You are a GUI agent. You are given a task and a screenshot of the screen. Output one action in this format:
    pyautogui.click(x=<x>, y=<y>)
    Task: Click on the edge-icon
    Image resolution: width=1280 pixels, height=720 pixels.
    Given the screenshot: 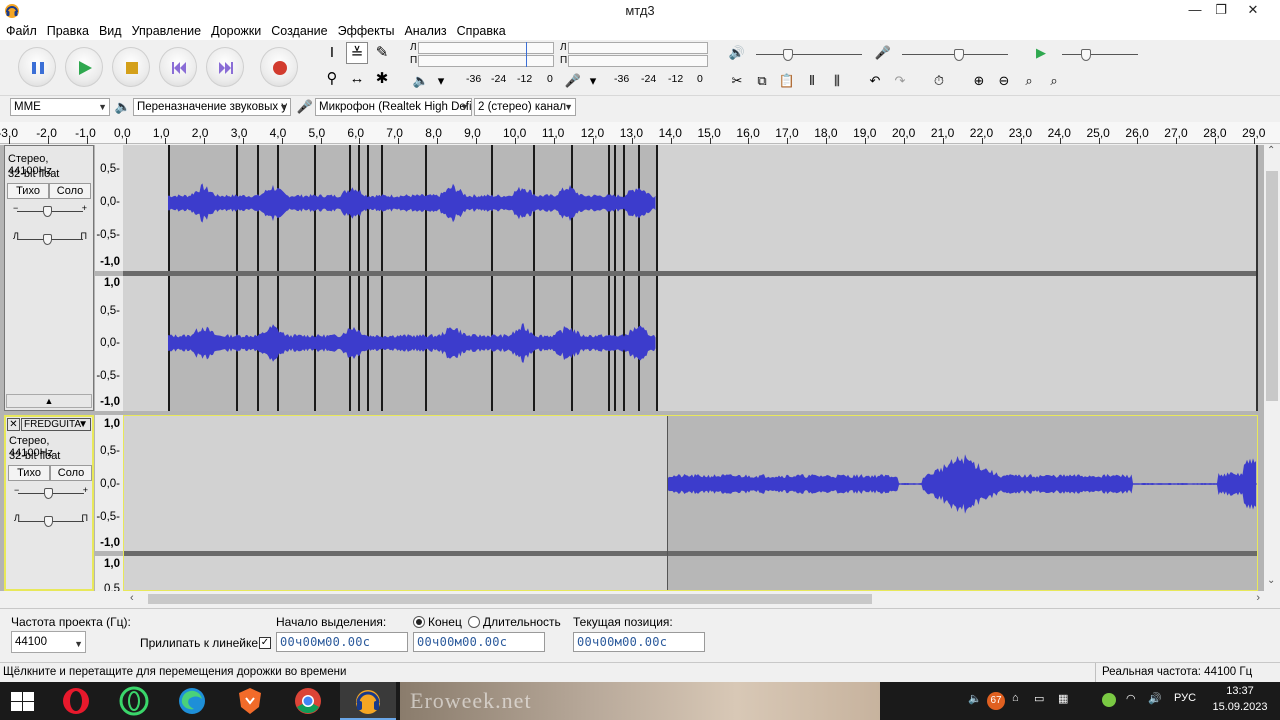 What is the action you would take?
    pyautogui.click(x=192, y=701)
    